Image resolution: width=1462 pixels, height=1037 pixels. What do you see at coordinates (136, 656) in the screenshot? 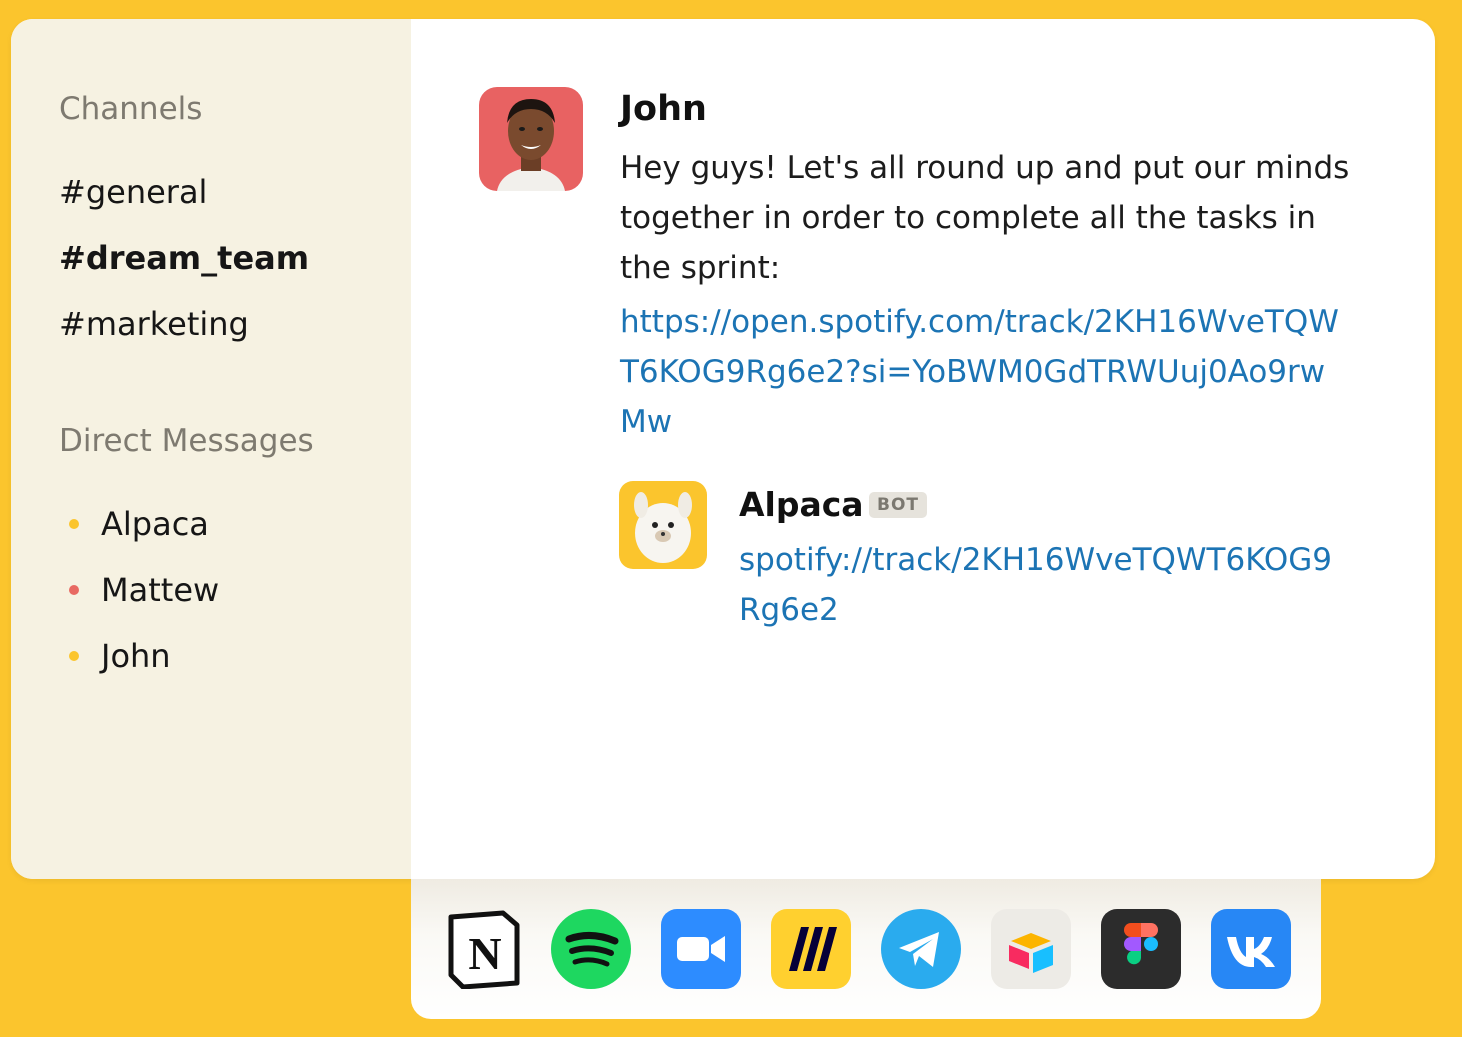
I see `dm-label: John` at bounding box center [136, 656].